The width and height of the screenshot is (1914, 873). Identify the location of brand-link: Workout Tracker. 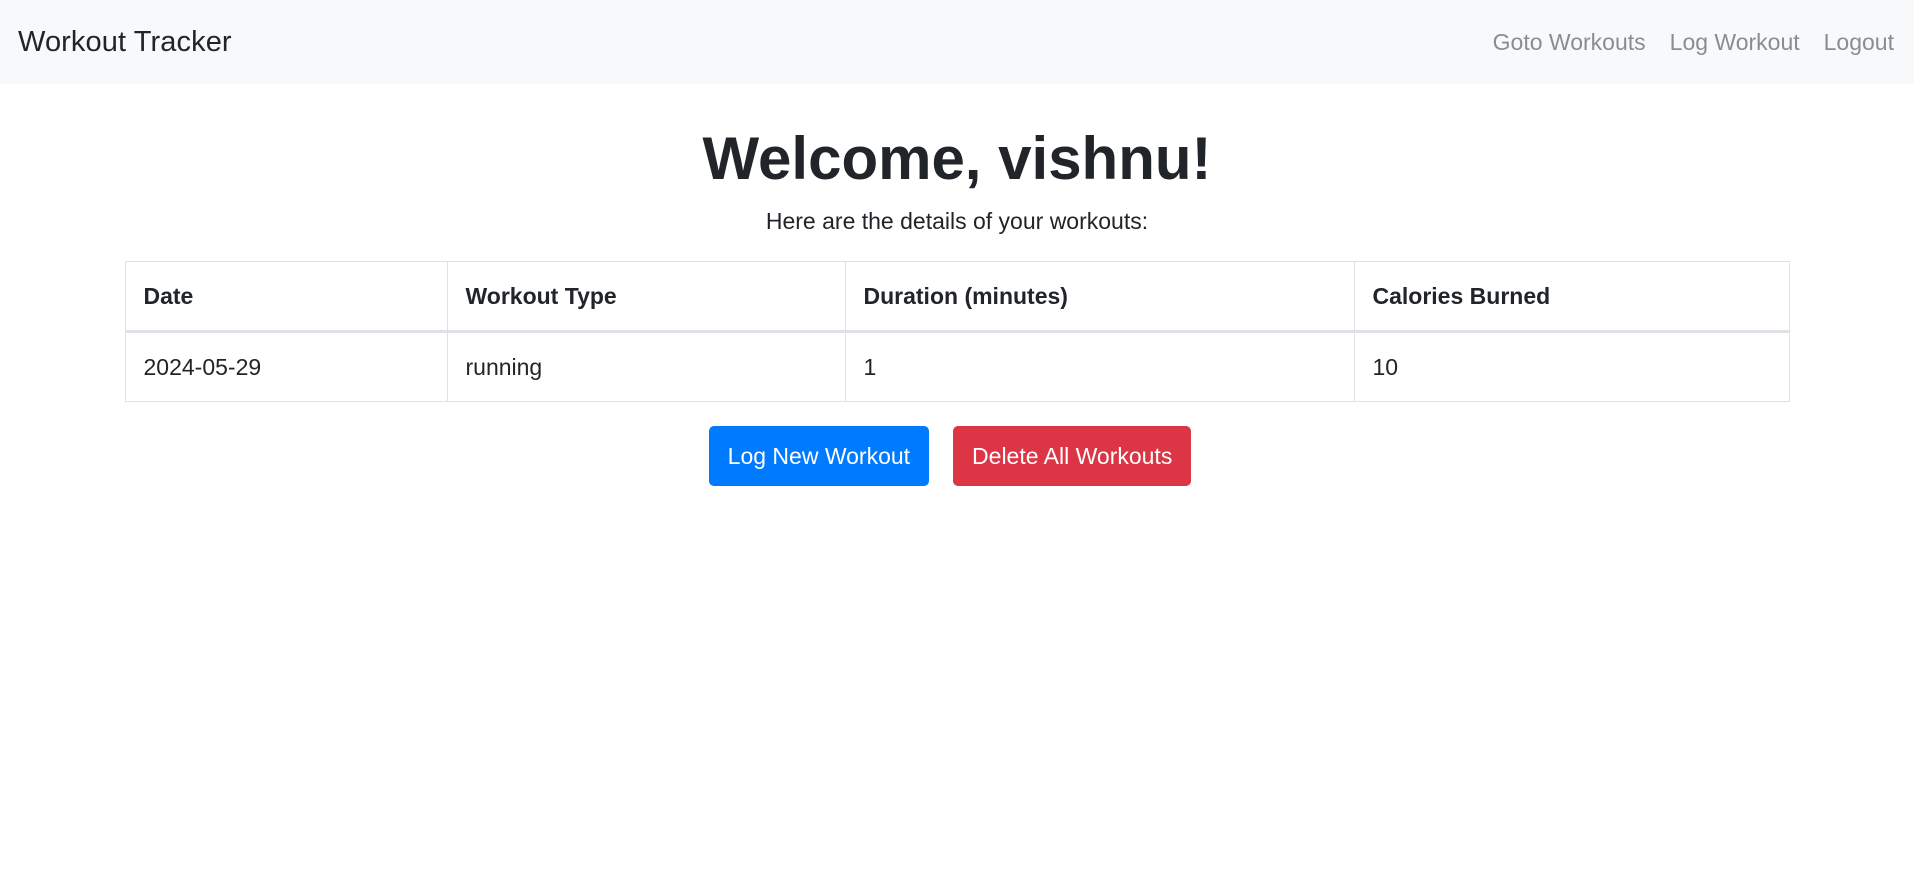
(125, 42).